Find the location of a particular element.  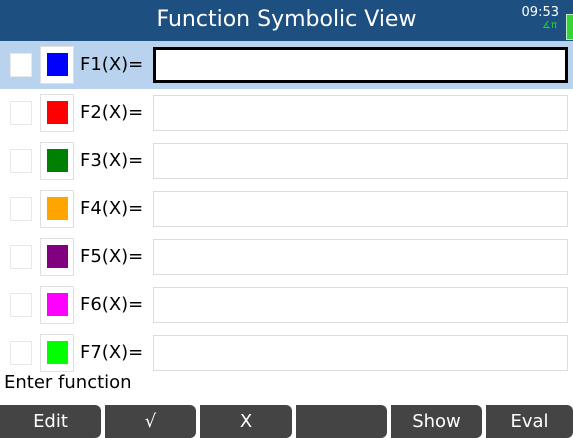

function-row-f7: F7(X)= is located at coordinates (286, 353).